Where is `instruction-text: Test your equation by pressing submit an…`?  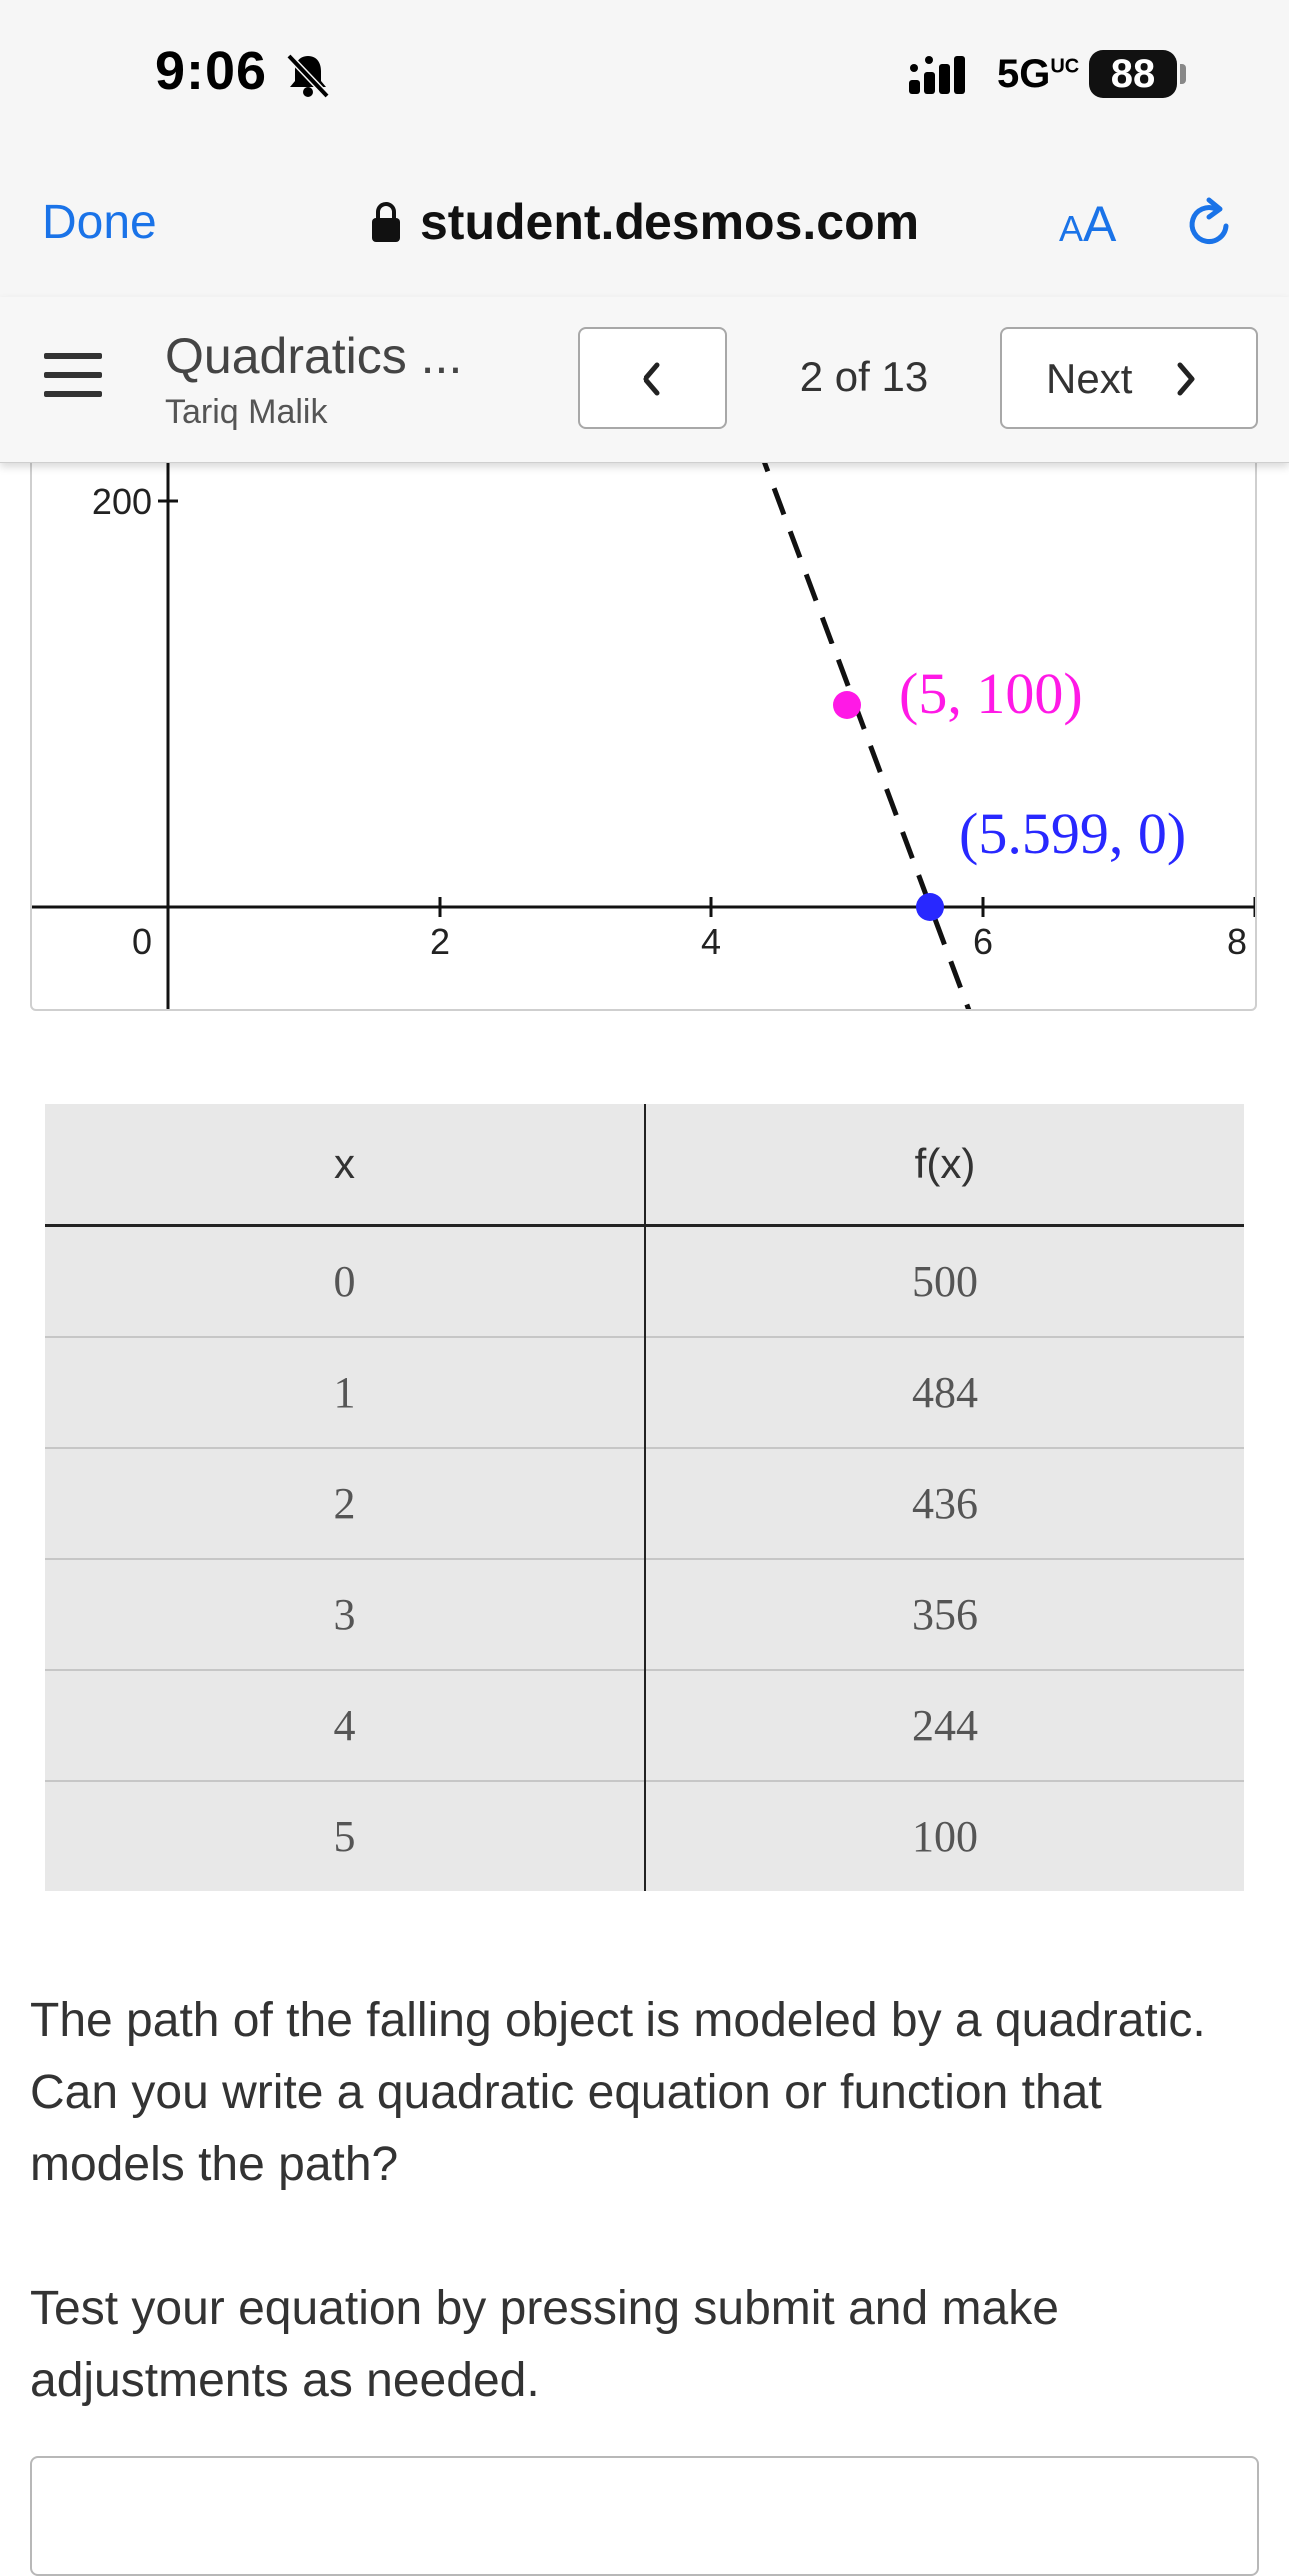 instruction-text: Test your equation by pressing submit an… is located at coordinates (544, 2344).